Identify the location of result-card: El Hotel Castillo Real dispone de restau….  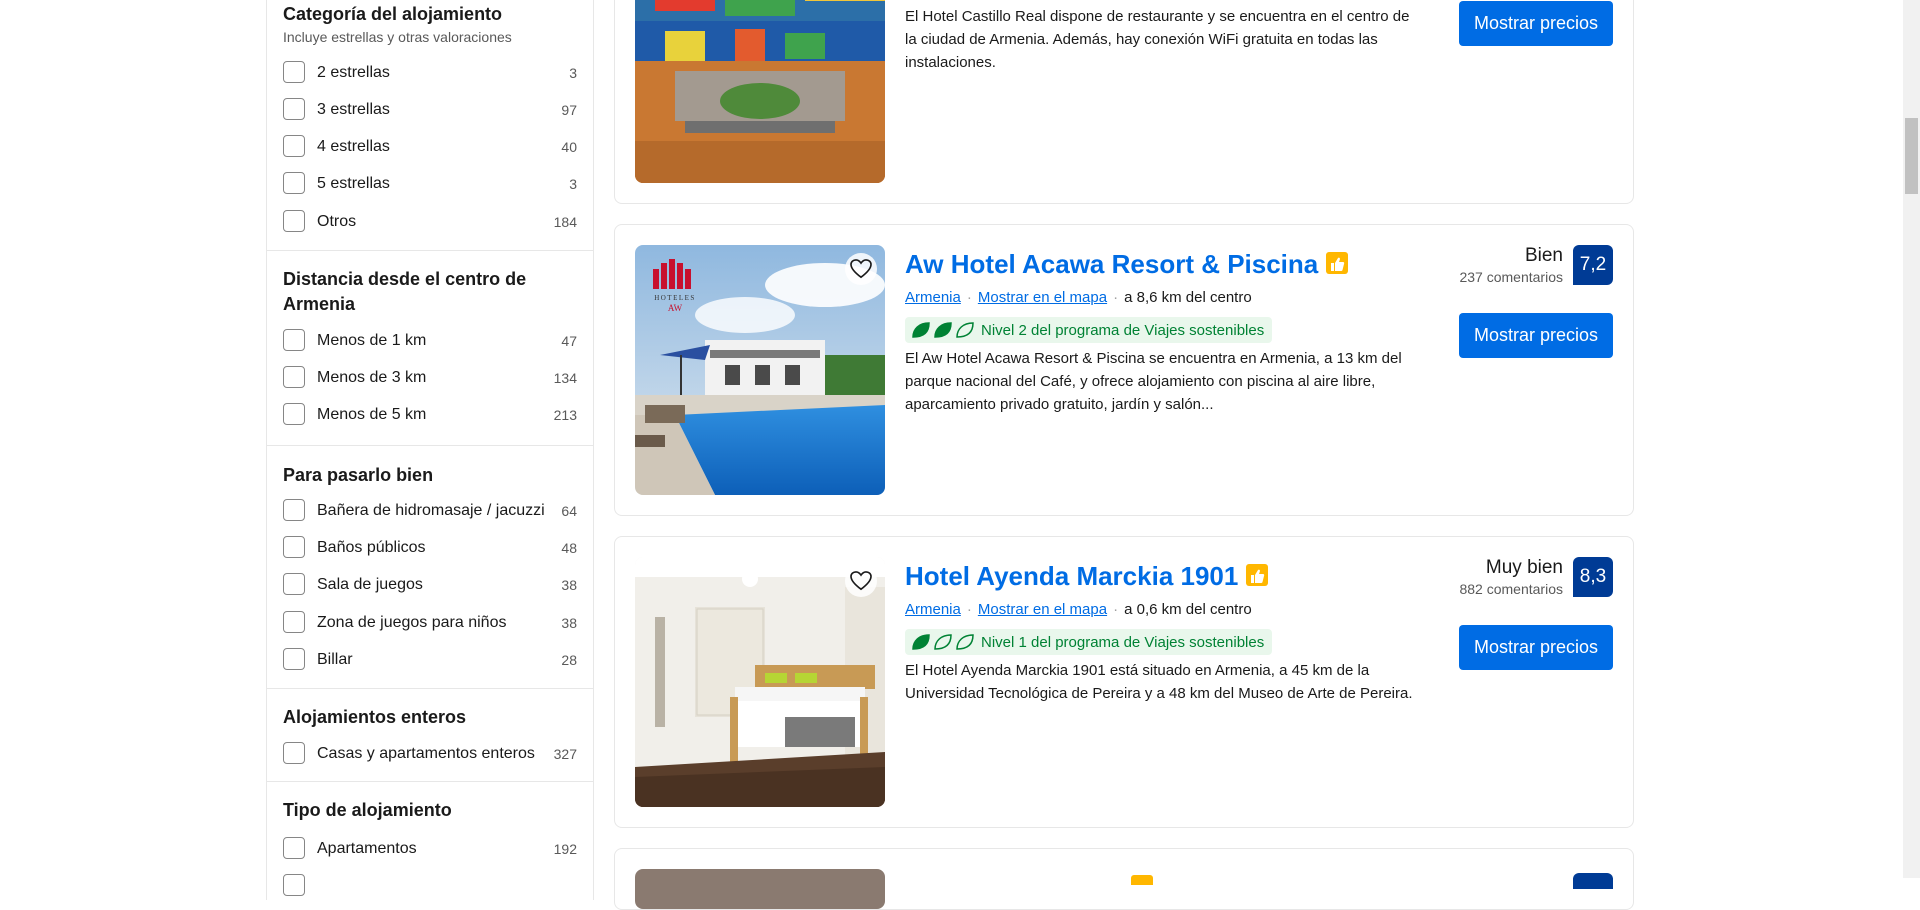
(1124, 102).